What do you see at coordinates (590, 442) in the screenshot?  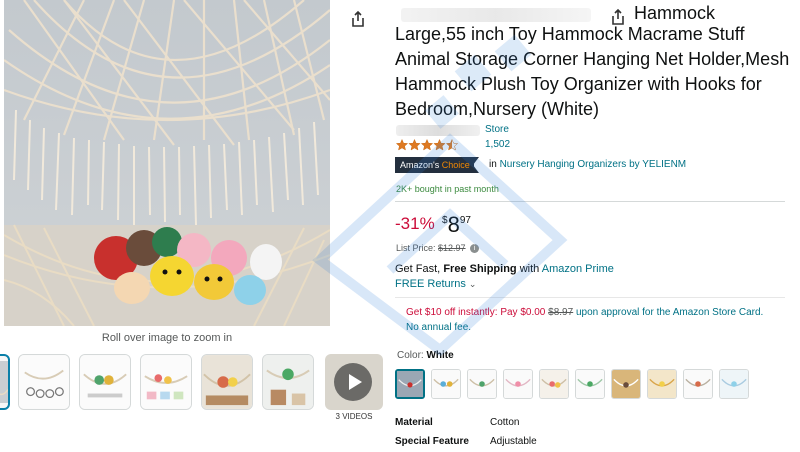 I see `spec-row: Special Feature Adjustable` at bounding box center [590, 442].